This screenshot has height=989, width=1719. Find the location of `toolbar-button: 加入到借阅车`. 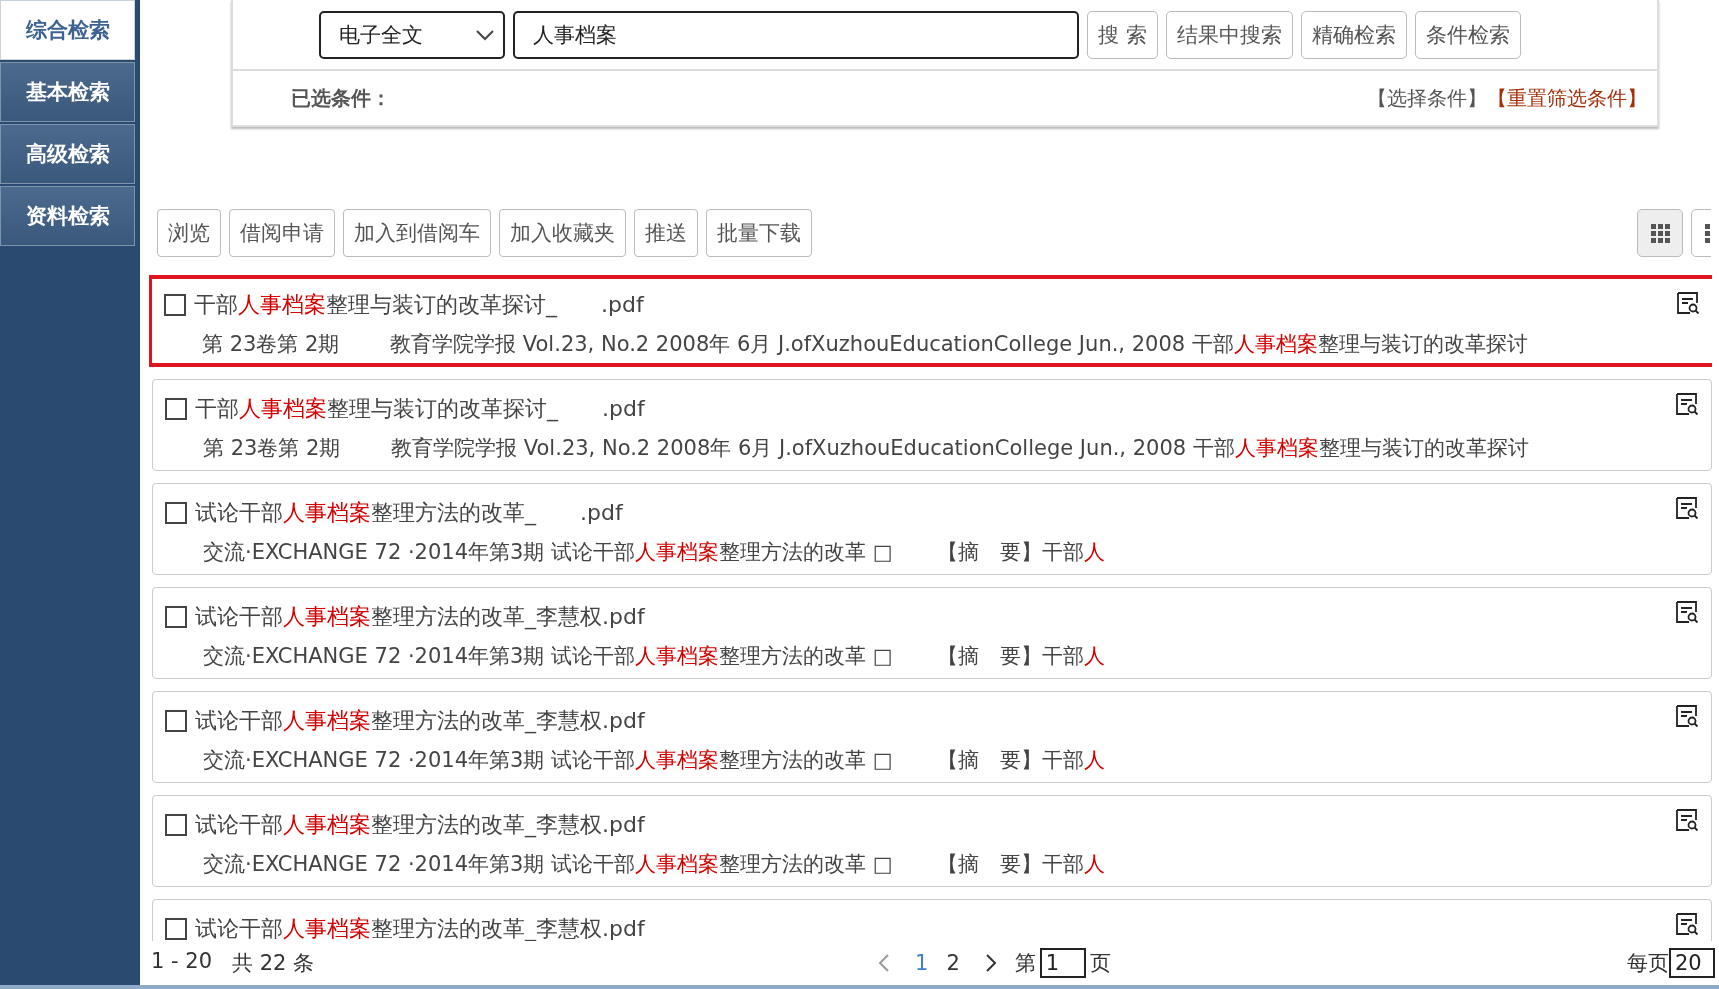

toolbar-button: 加入到借阅车 is located at coordinates (417, 233).